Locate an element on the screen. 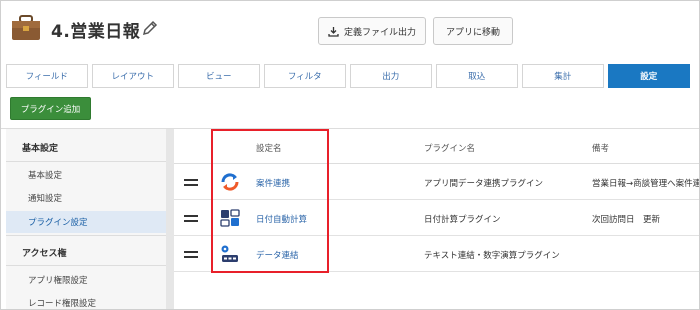 This screenshot has width=700, height=310. tab-field: フィールド is located at coordinates (47, 76).